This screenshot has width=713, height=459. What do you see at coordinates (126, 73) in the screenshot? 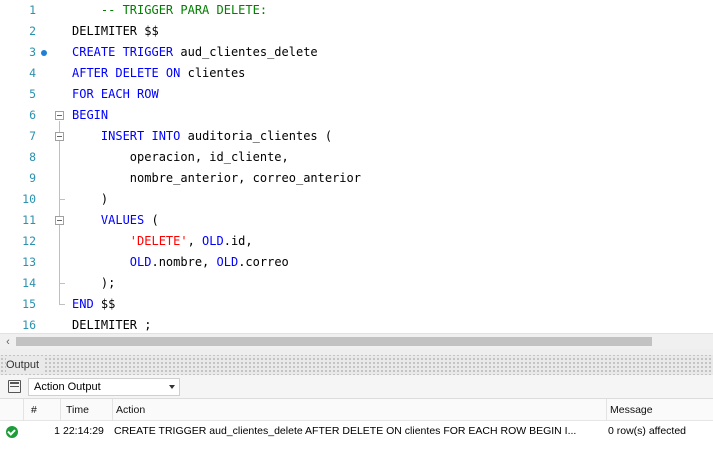
I see `code-token: AFTER DELETE ON` at bounding box center [126, 73].